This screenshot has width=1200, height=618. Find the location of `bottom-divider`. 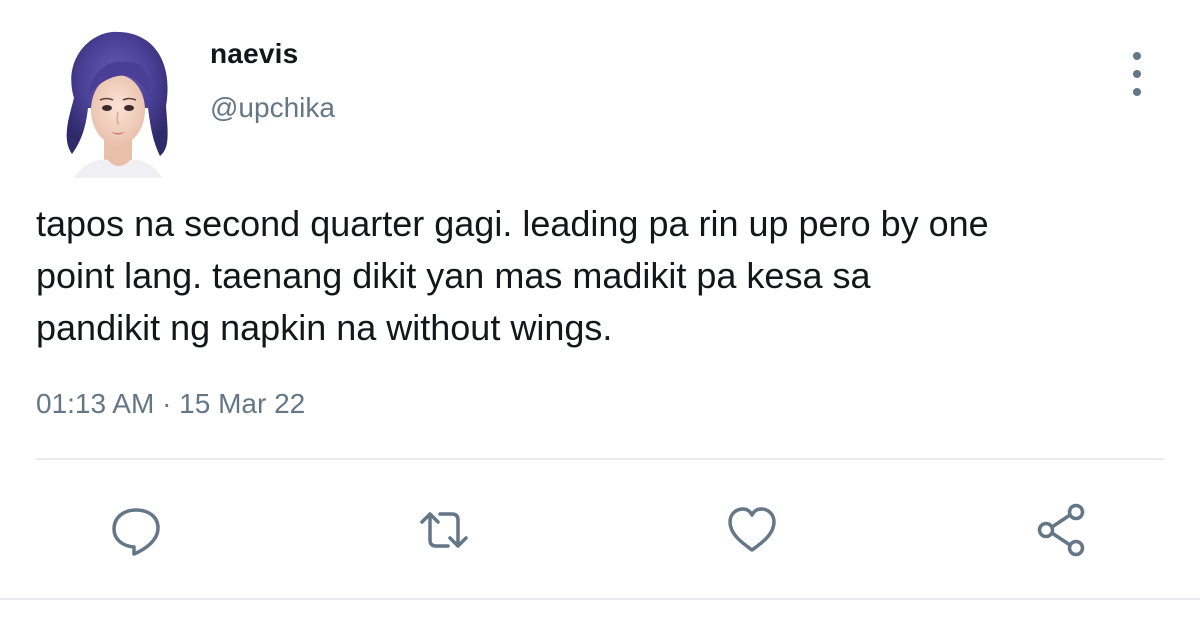

bottom-divider is located at coordinates (600, 599).